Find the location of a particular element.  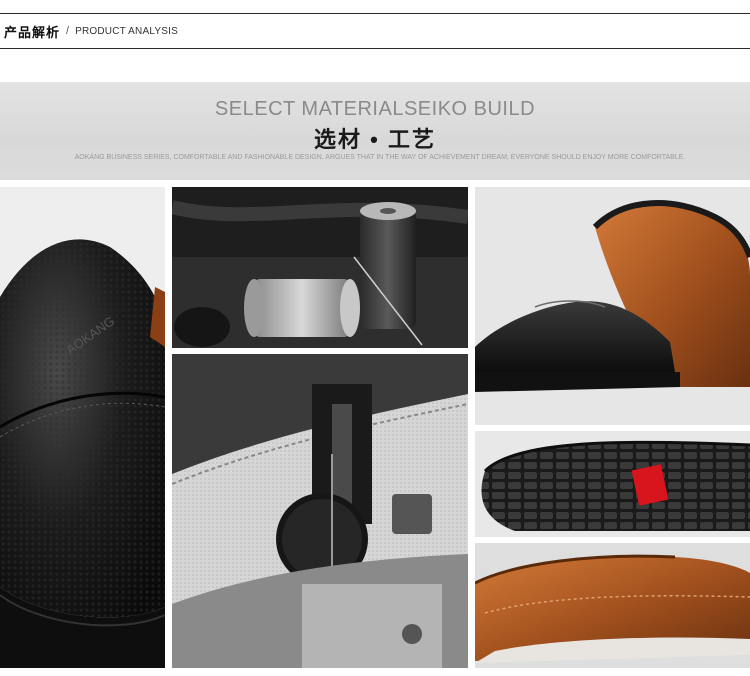

photo-rubber-sole is located at coordinates (612, 484).